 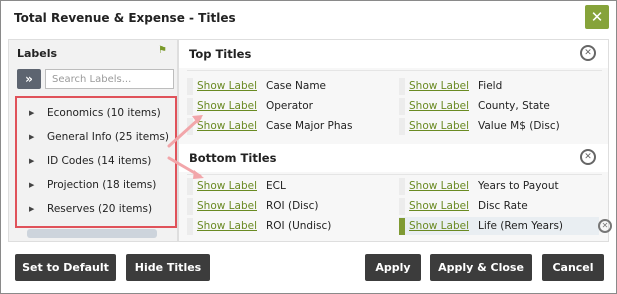 I want to click on label-group-reserves: ▶ Reserves (20 items), so click(x=96, y=209).